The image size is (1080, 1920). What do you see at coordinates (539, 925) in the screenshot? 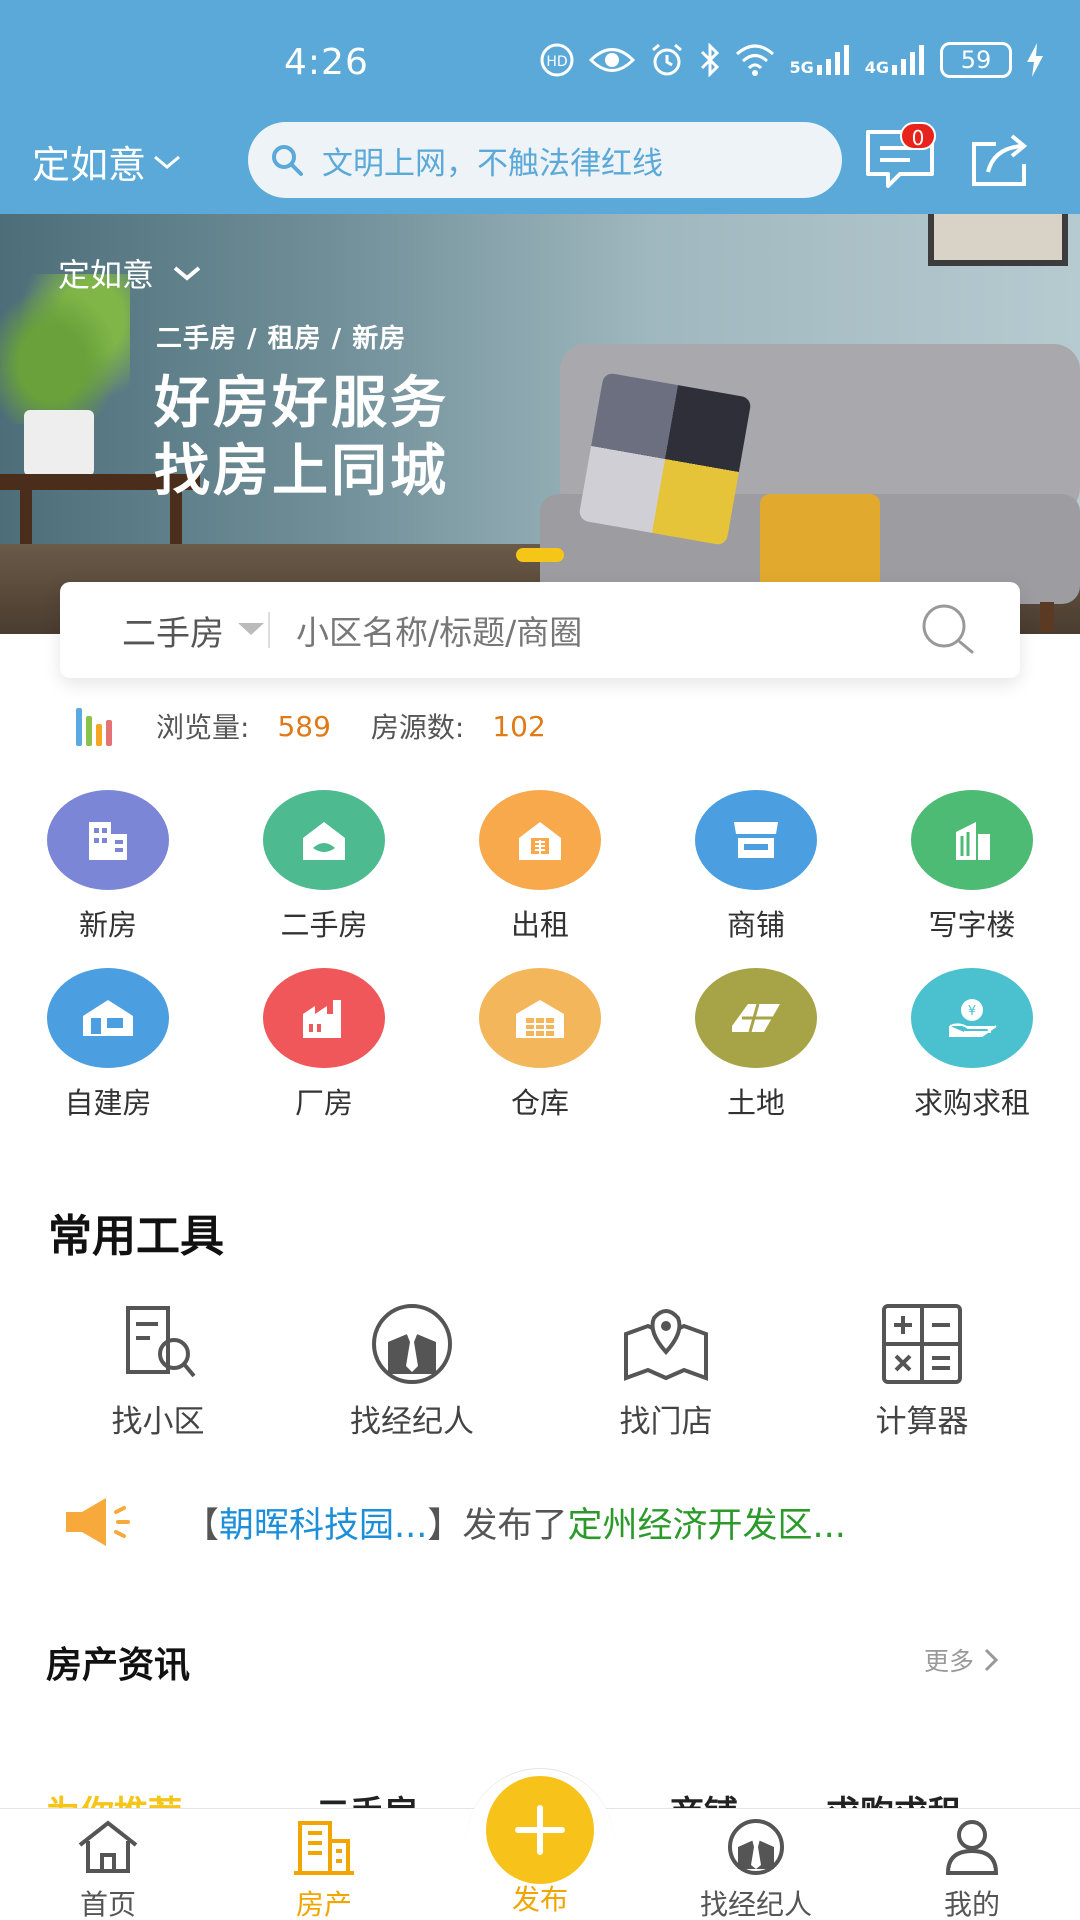
I see `category-label: 出租` at bounding box center [539, 925].